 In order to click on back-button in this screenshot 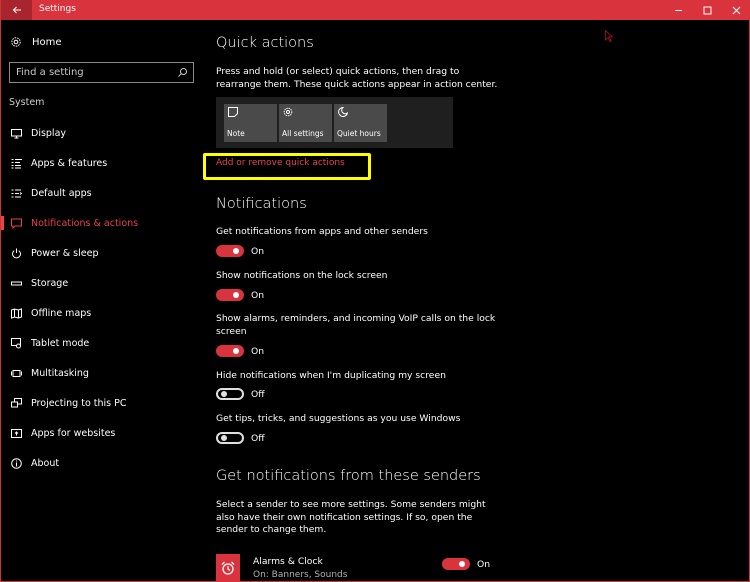, I will do `click(16, 10)`.